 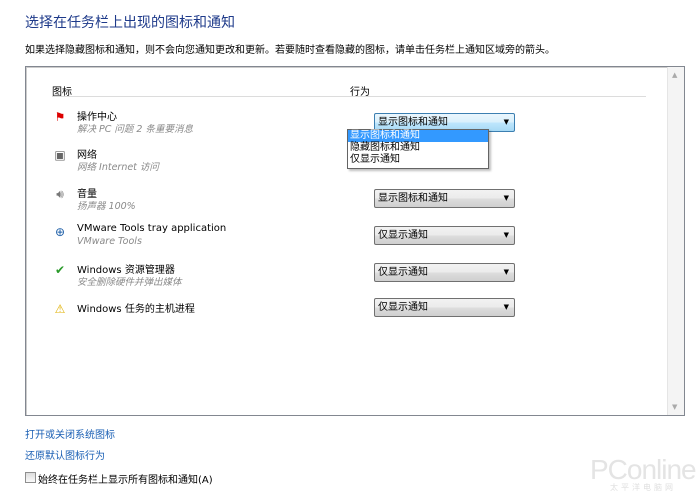 What do you see at coordinates (60, 232) in the screenshot?
I see `vmware-icon: ⊕` at bounding box center [60, 232].